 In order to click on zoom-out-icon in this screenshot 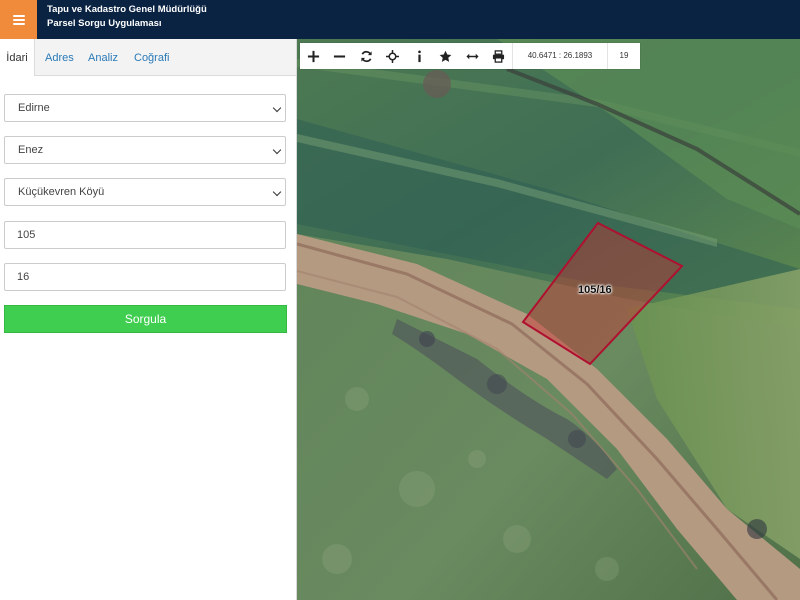, I will do `click(340, 56)`.